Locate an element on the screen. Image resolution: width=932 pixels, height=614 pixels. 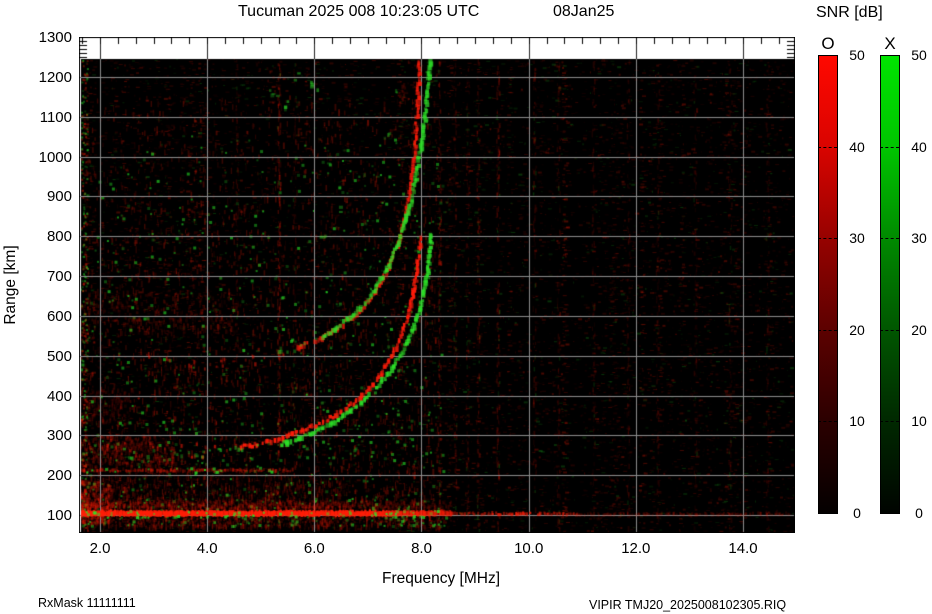
x-tick-label: 8.0 is located at coordinates (421, 548).